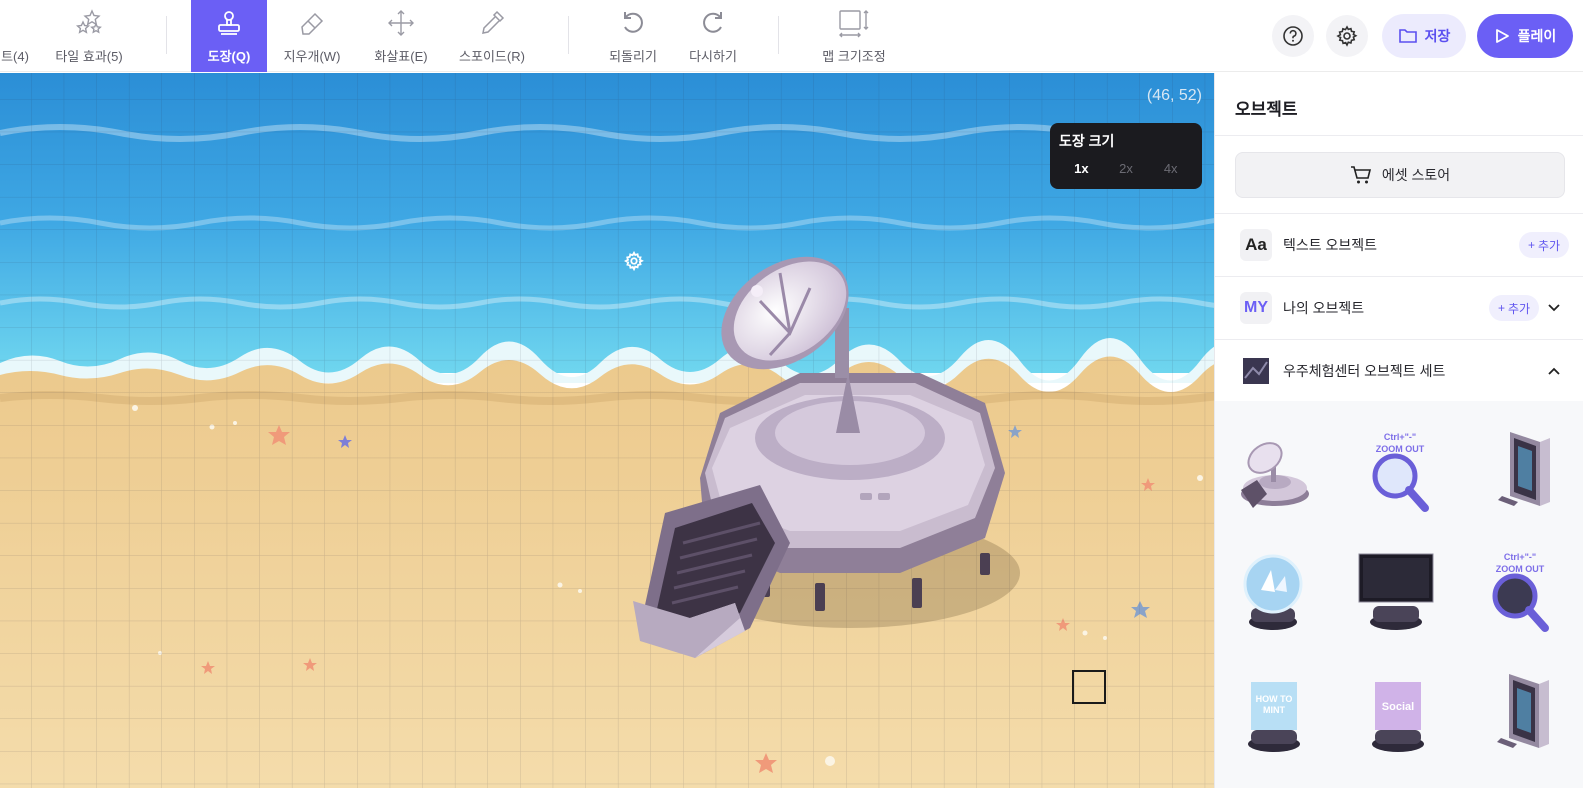 The height and width of the screenshot is (788, 1583). What do you see at coordinates (1081, 168) in the screenshot?
I see `brush-size-1x: 1x` at bounding box center [1081, 168].